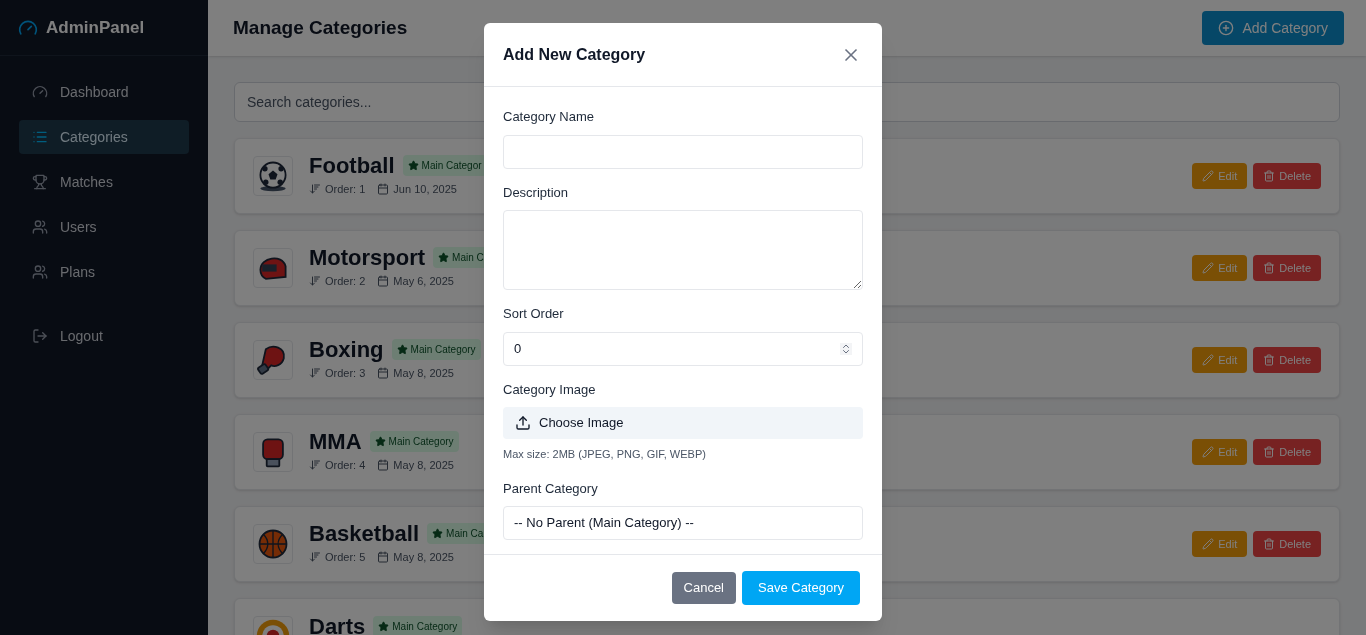 This screenshot has width=1366, height=635. What do you see at coordinates (337, 373) in the screenshot?
I see `sort-order: Order: 3` at bounding box center [337, 373].